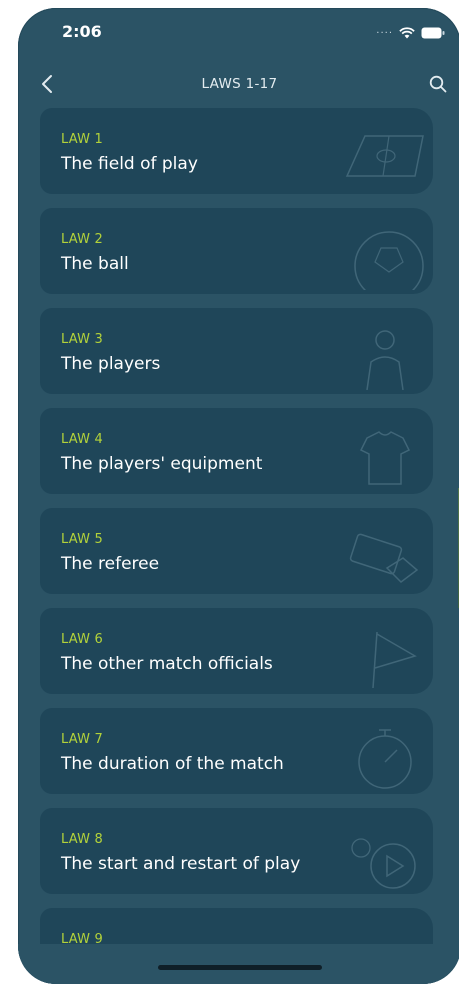 Image resolution: width=459 pixels, height=990 pixels. Describe the element at coordinates (110, 564) in the screenshot. I see `law-title: The referee` at that location.